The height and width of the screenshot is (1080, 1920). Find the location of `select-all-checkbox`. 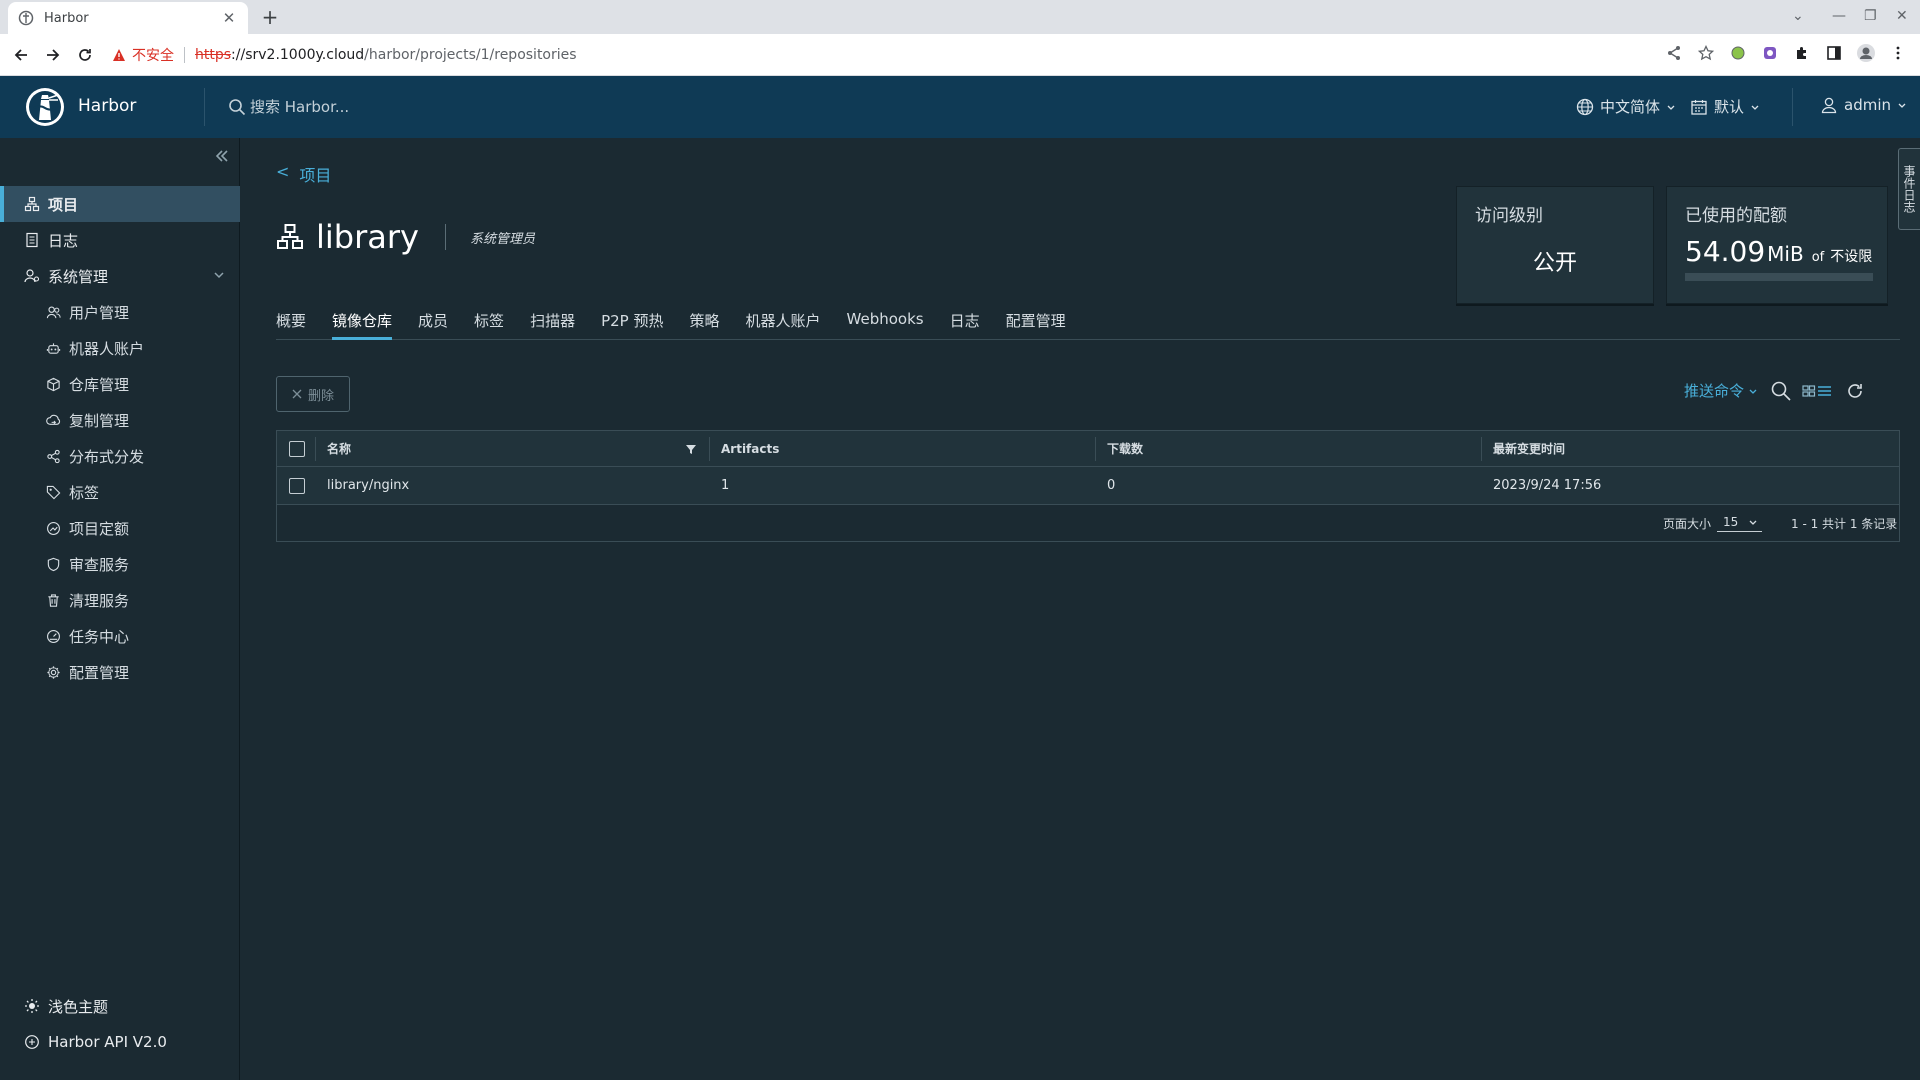

select-all-checkbox is located at coordinates (297, 448).